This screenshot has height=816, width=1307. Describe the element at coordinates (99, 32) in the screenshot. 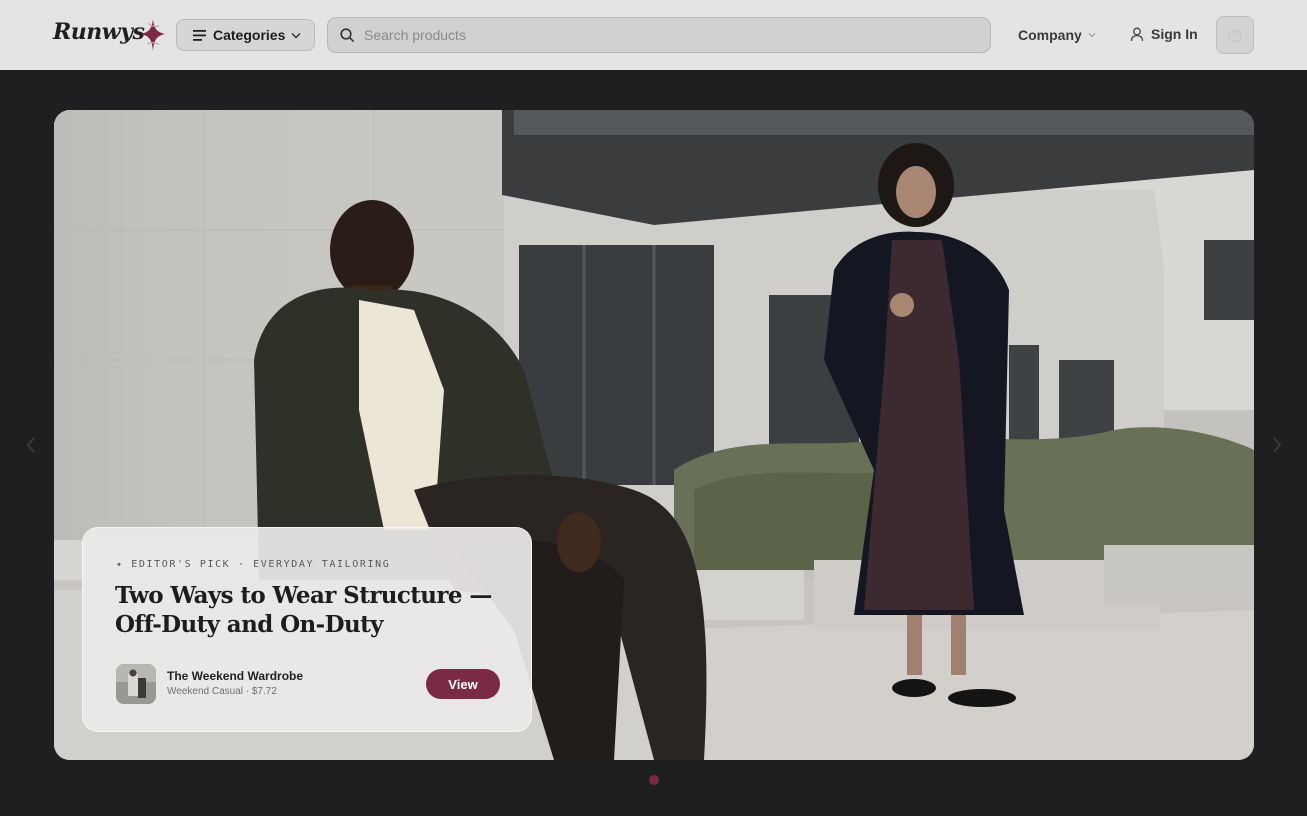

I see `brand-logo: Runwys` at that location.